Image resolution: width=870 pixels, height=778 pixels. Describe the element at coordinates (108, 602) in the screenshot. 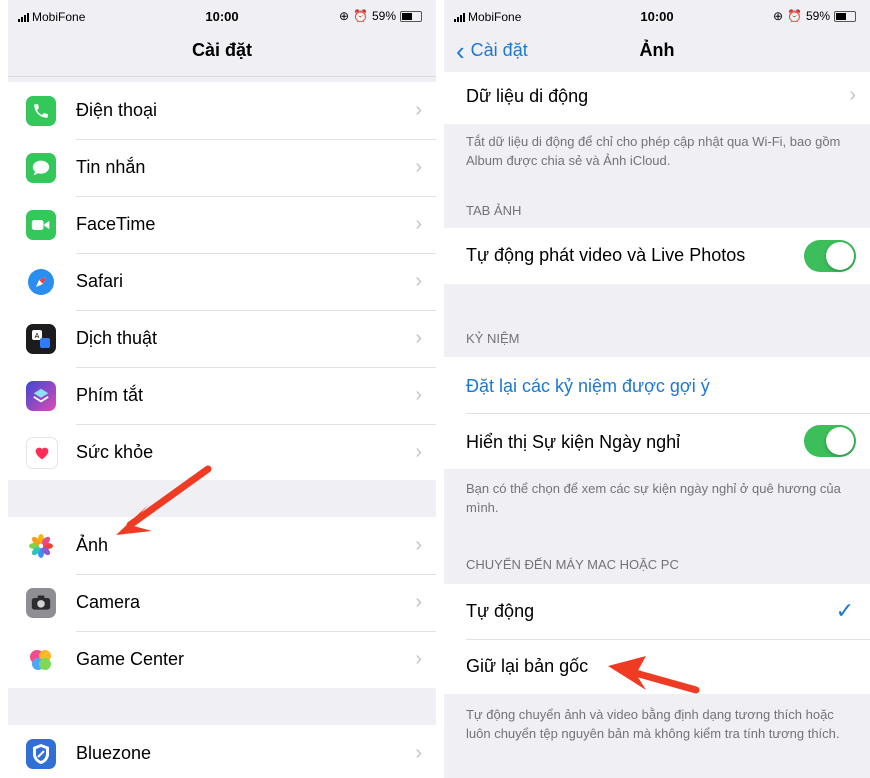

I see `row-label: Camera` at that location.